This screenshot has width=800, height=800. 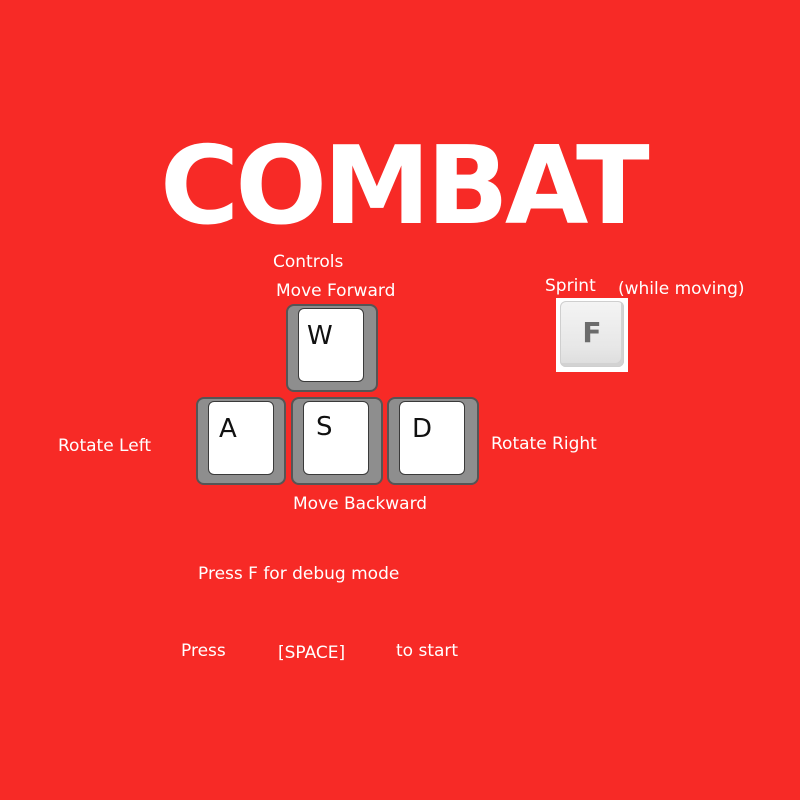 I want to click on d-key-cap: D, so click(x=432, y=438).